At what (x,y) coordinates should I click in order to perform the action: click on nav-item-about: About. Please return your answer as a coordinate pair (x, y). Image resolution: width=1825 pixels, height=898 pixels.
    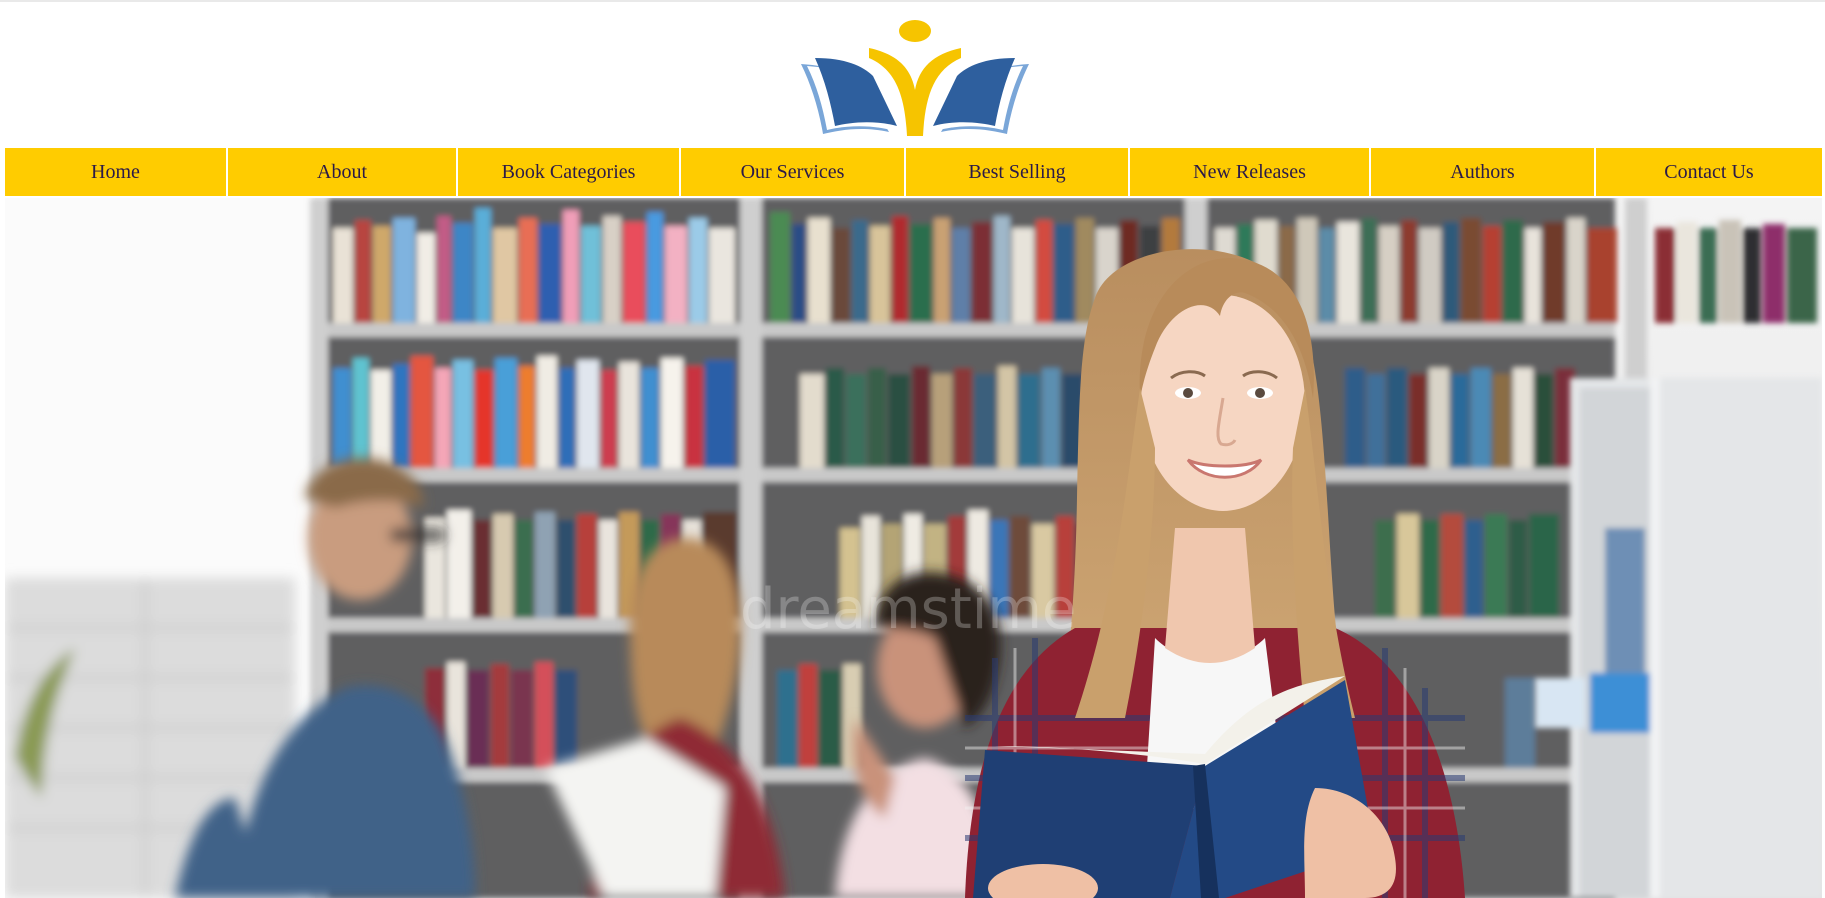
    Looking at the image, I should click on (342, 172).